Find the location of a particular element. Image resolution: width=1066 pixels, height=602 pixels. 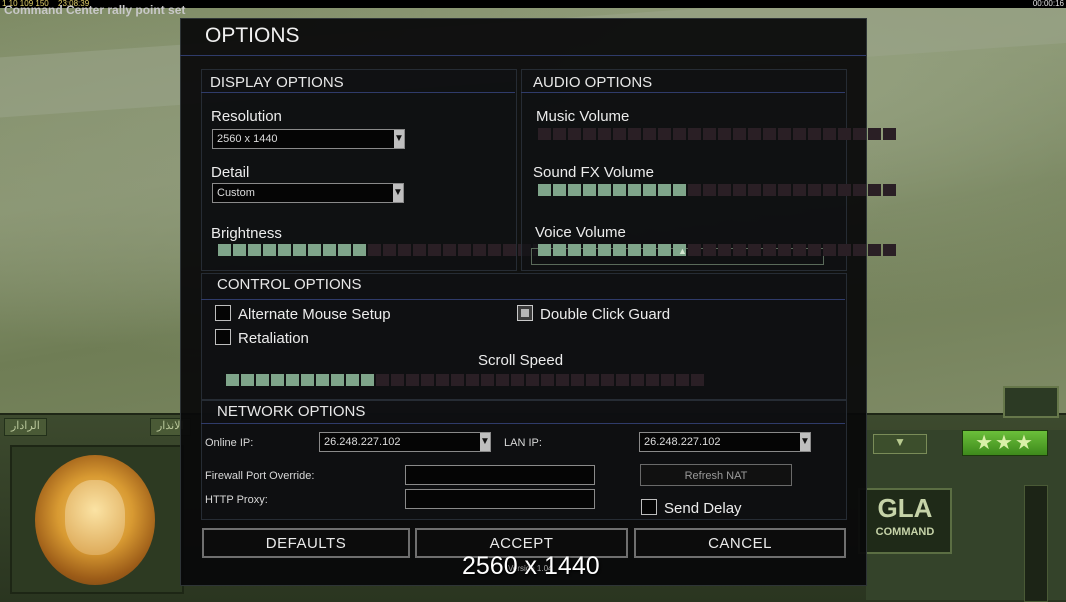

hud-scrollbar is located at coordinates (1036, 543).